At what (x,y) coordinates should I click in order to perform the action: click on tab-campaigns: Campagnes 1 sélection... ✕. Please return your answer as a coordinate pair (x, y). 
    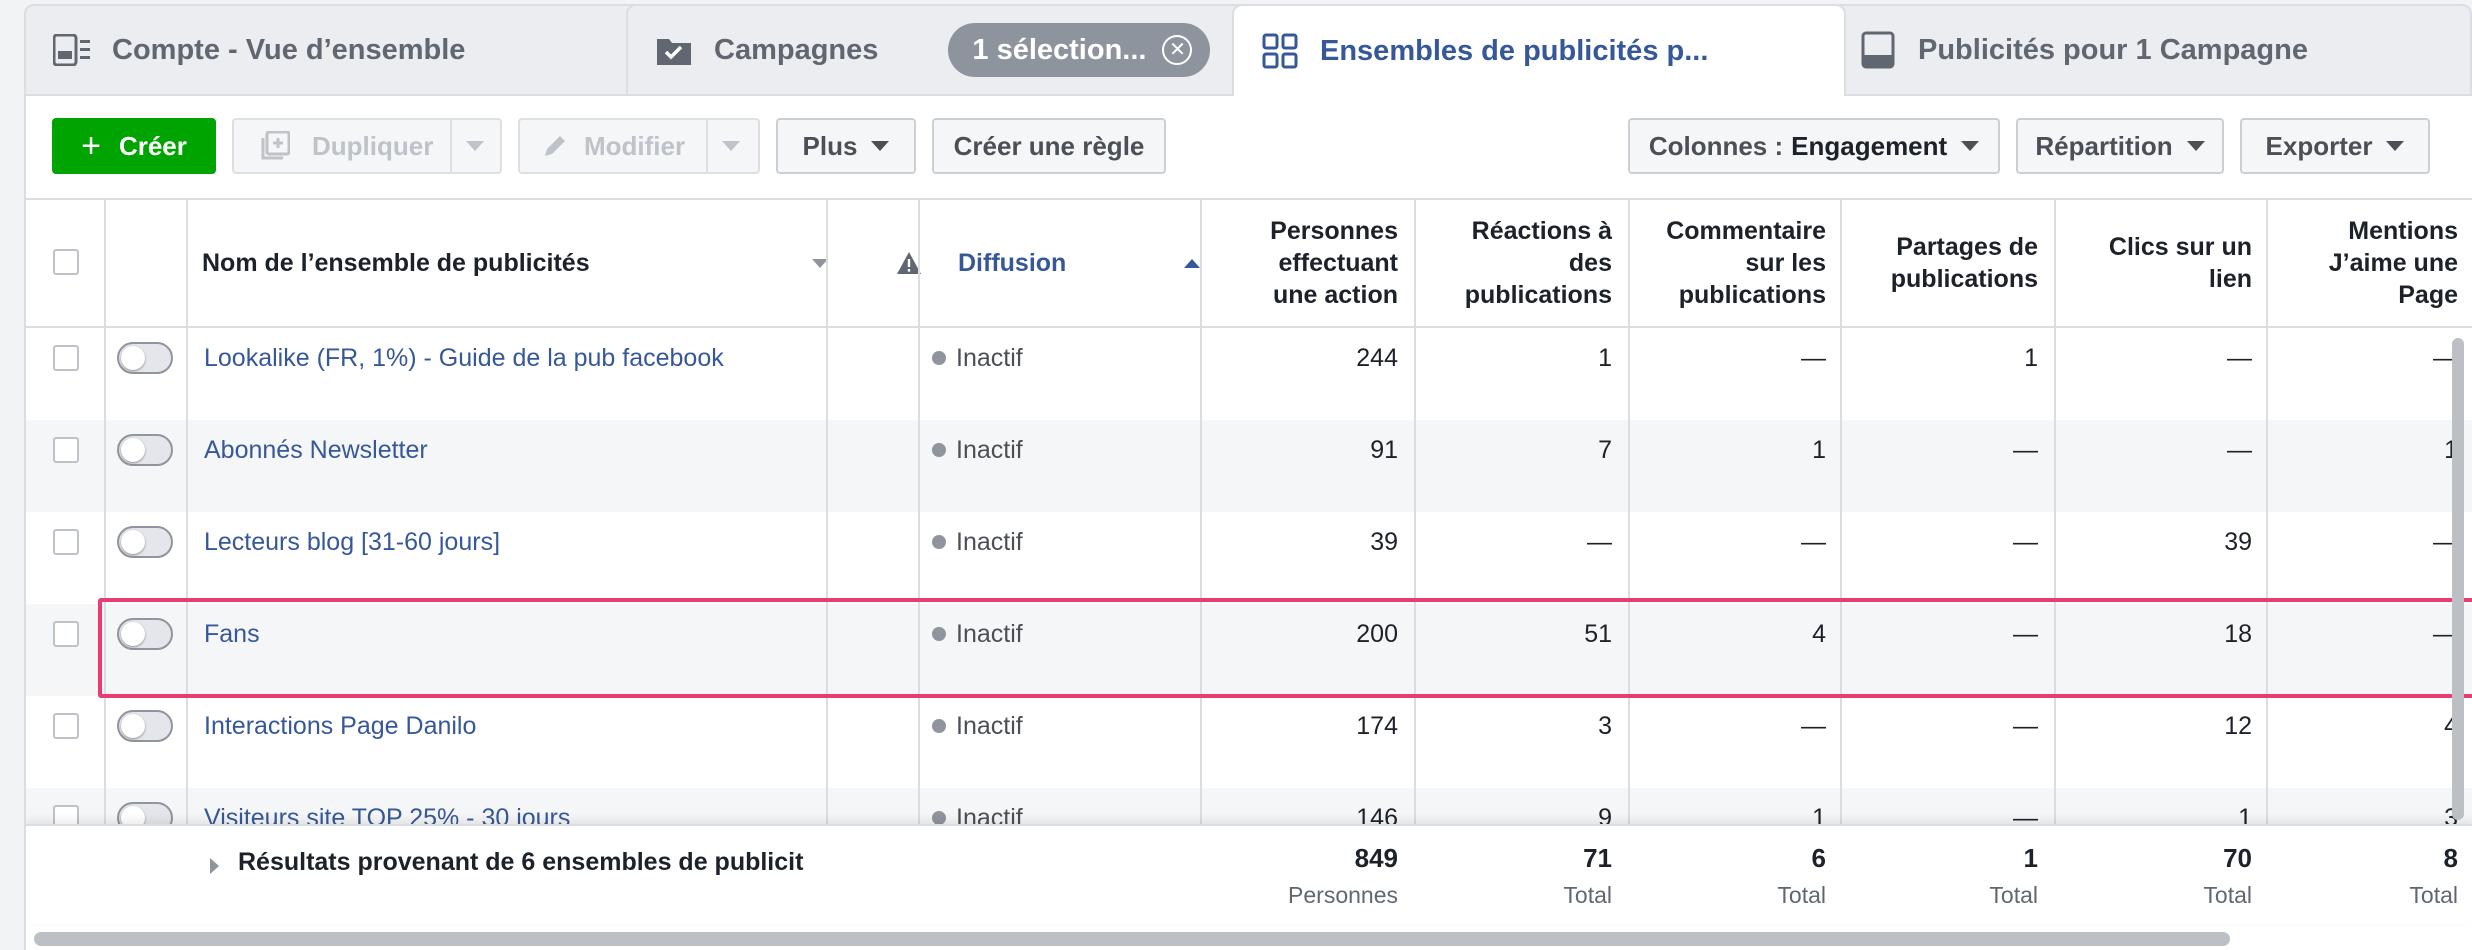
    Looking at the image, I should click on (937, 49).